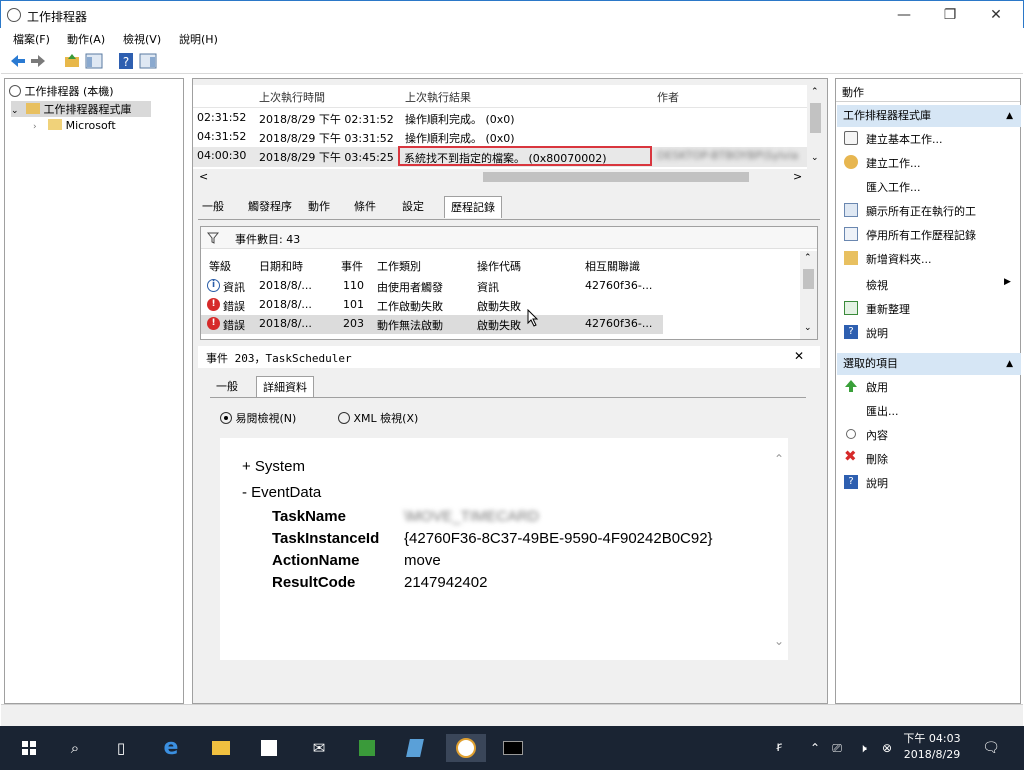 This screenshot has width=1024, height=770. I want to click on new-folder-icon, so click(851, 258).